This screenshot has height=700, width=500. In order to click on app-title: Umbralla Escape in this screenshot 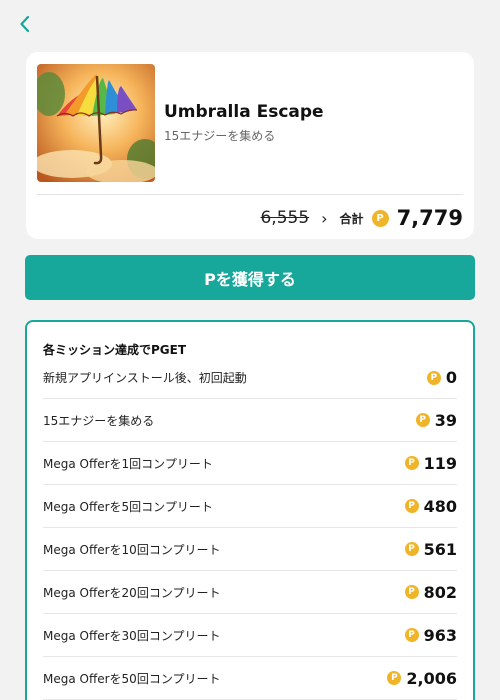, I will do `click(244, 112)`.